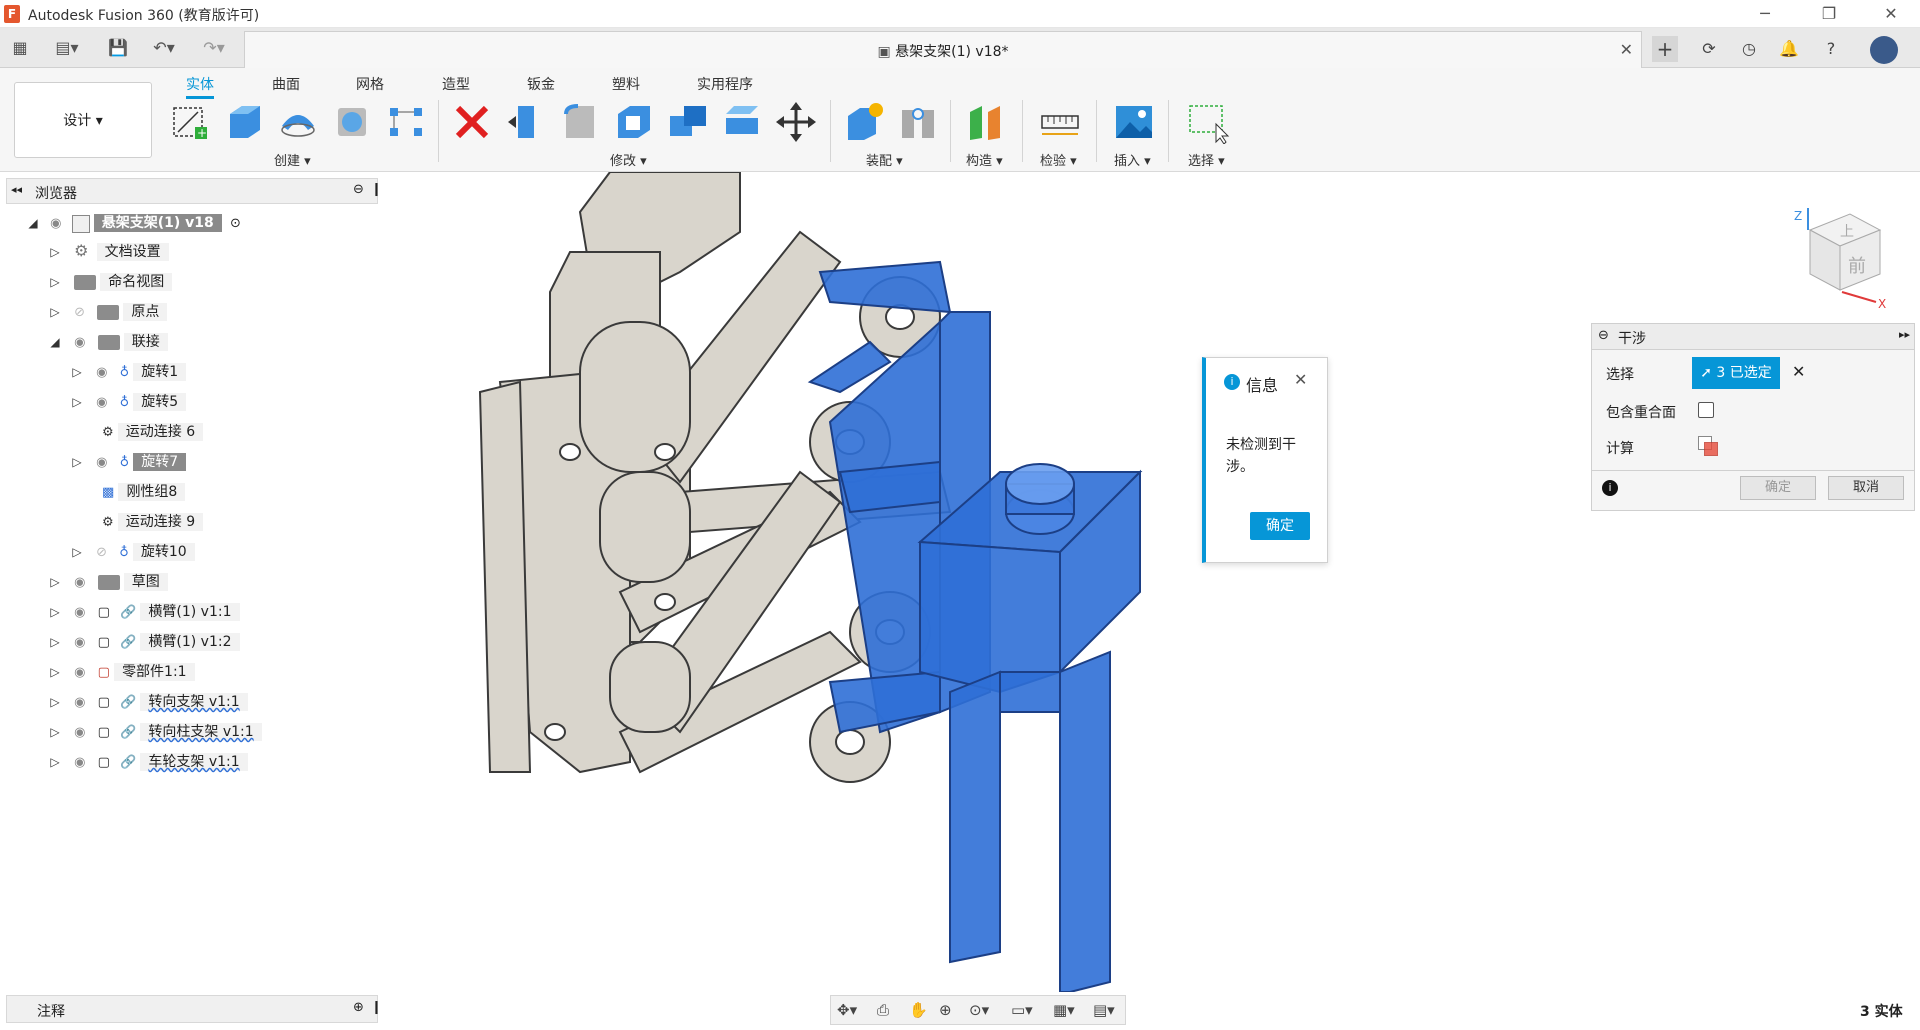  Describe the element at coordinates (626, 84) in the screenshot. I see `tab-plastic: 塑料` at that location.